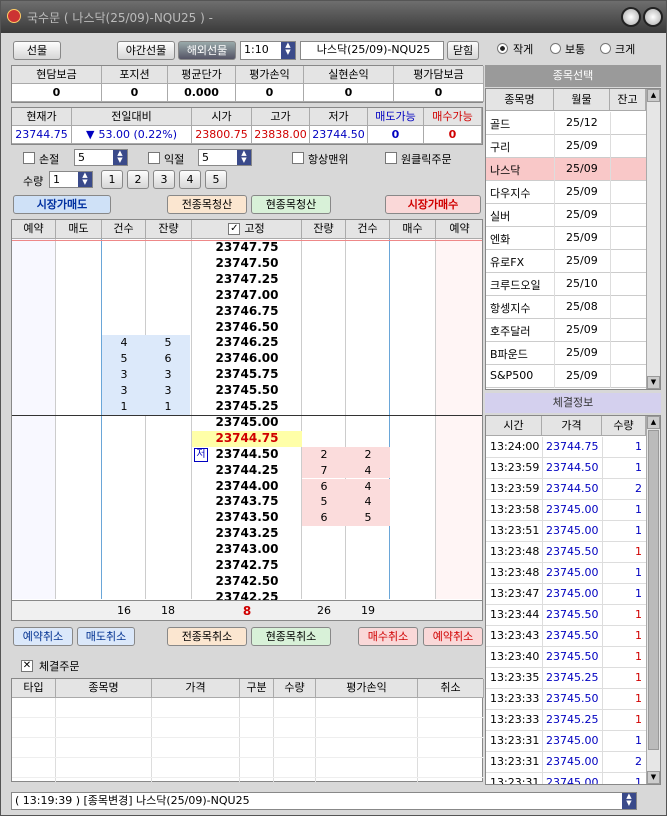 The width and height of the screenshot is (667, 816). What do you see at coordinates (515, 719) in the screenshot?
I see `trade-time: 13:23:33` at bounding box center [515, 719].